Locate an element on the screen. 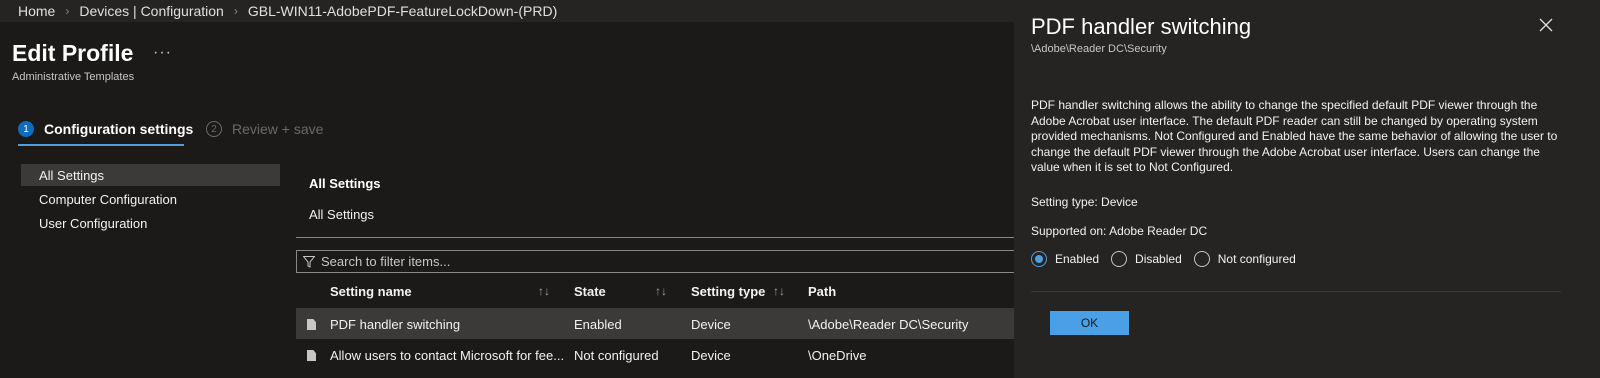  breadcrumb-home: Home is located at coordinates (36, 11).